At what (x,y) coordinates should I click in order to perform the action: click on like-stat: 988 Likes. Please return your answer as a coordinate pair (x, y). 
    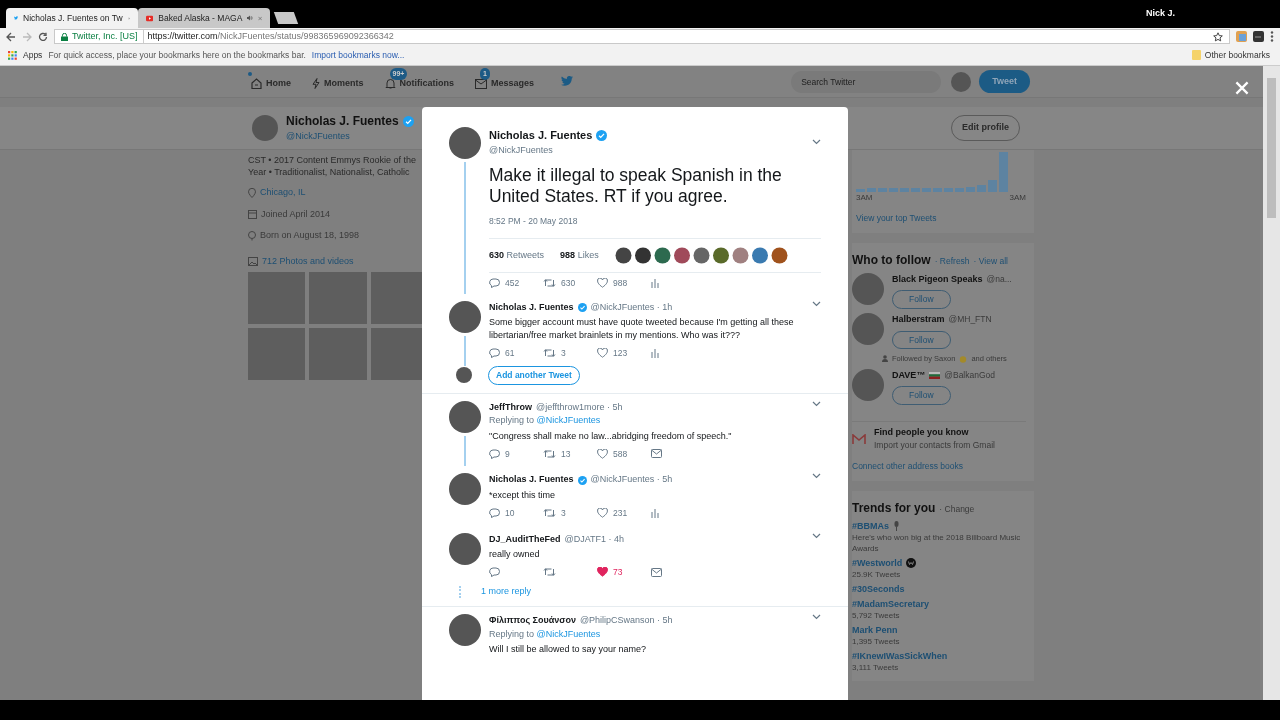
    Looking at the image, I should click on (579, 255).